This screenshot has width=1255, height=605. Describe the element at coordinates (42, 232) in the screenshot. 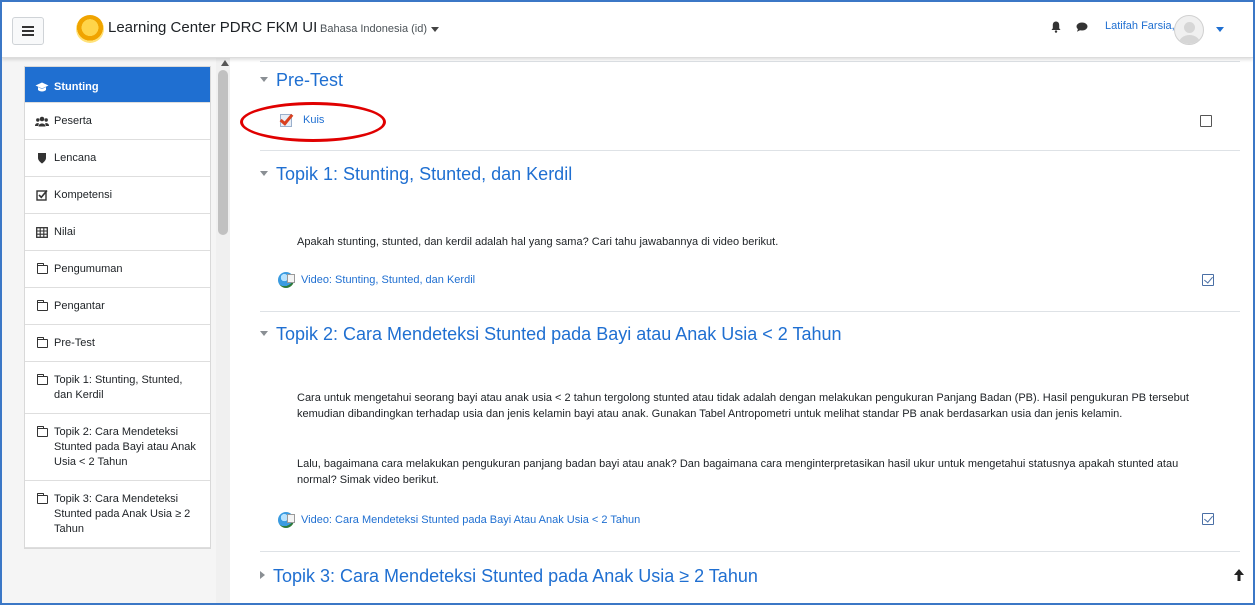

I see `table-icon` at that location.